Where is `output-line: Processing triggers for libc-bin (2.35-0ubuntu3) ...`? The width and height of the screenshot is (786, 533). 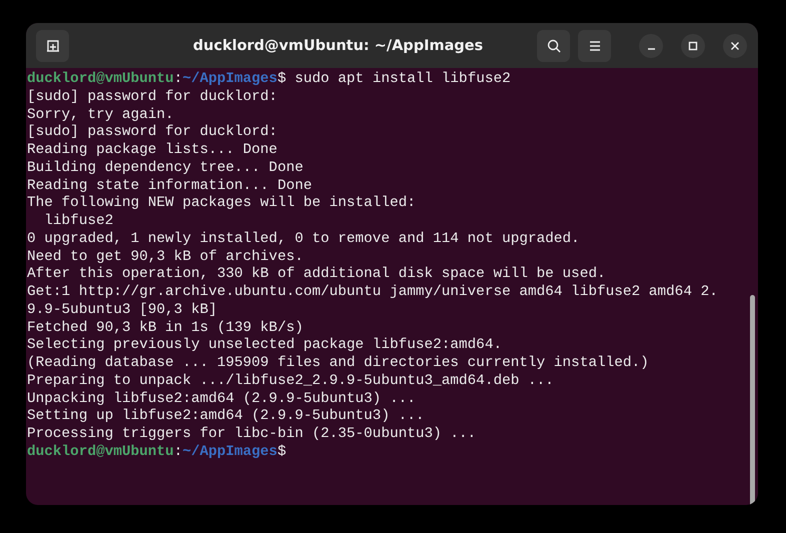 output-line: Processing triggers for libc-bin (2.35-0ubuntu3) ... is located at coordinates (251, 435).